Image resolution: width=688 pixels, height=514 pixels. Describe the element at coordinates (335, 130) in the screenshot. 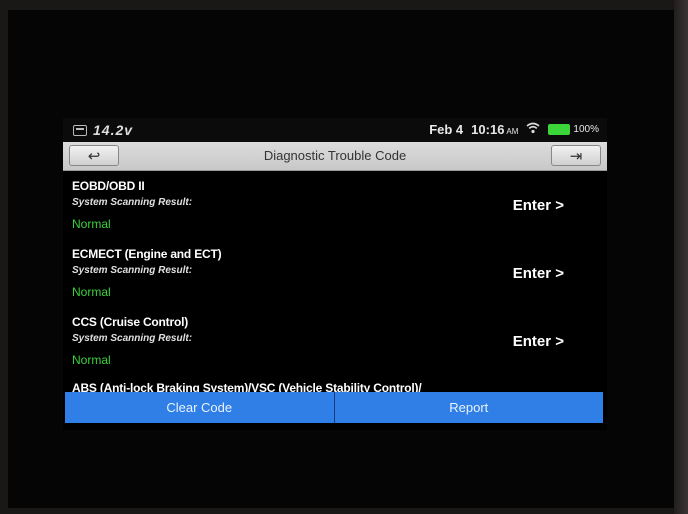

I see `status-bar: 14.2v Feb 4 10:16 AM 100%` at that location.